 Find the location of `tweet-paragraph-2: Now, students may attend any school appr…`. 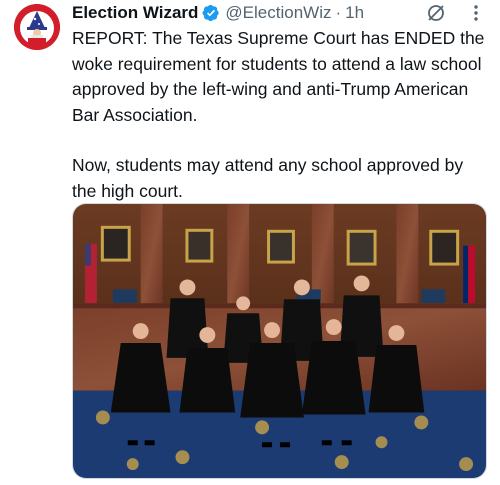

tweet-paragraph-2: Now, students may attend any school appr… is located at coordinates (270, 178).